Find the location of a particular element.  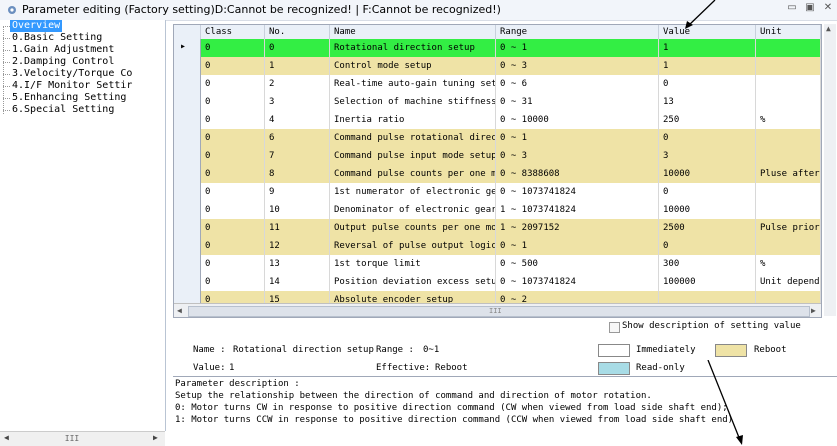

tree-item-gain-adjustment: 1.Gain Adjustment is located at coordinates (63, 50).